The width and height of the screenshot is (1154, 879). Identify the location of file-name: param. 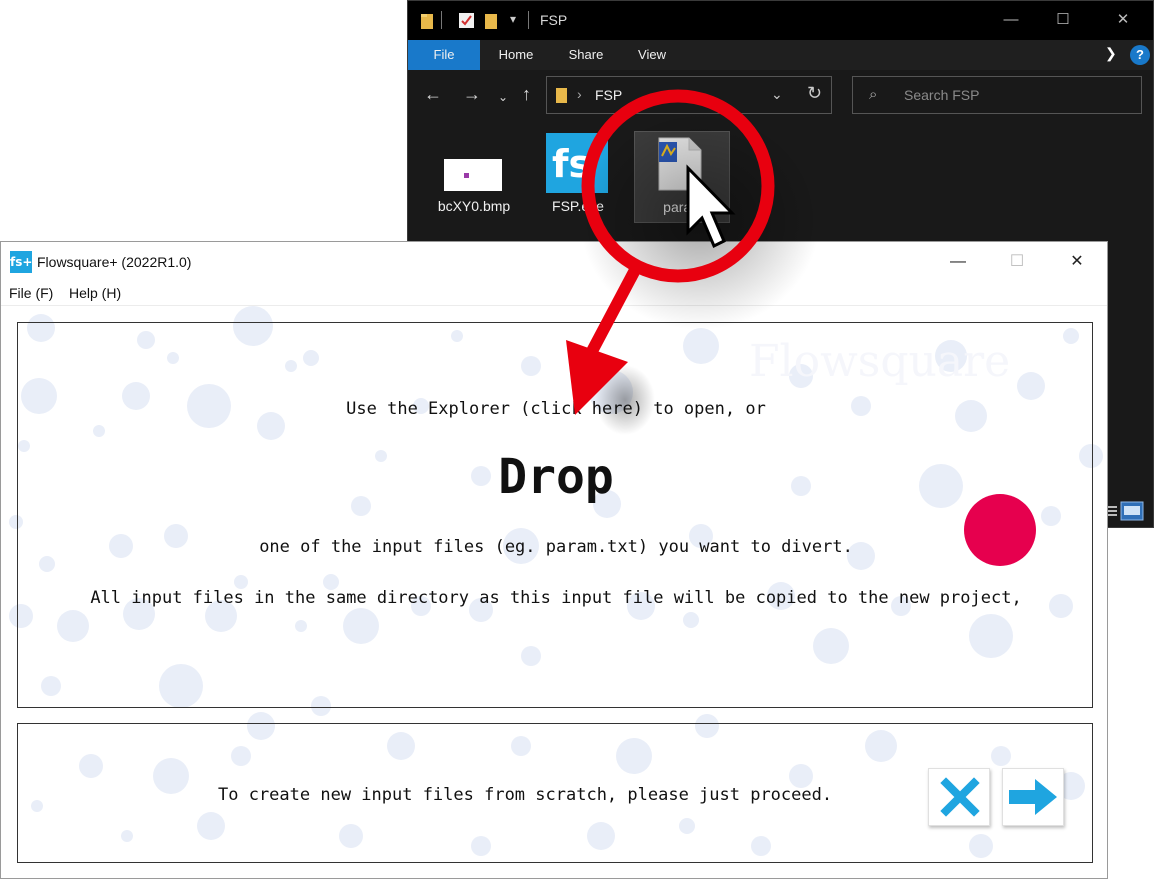
(683, 207).